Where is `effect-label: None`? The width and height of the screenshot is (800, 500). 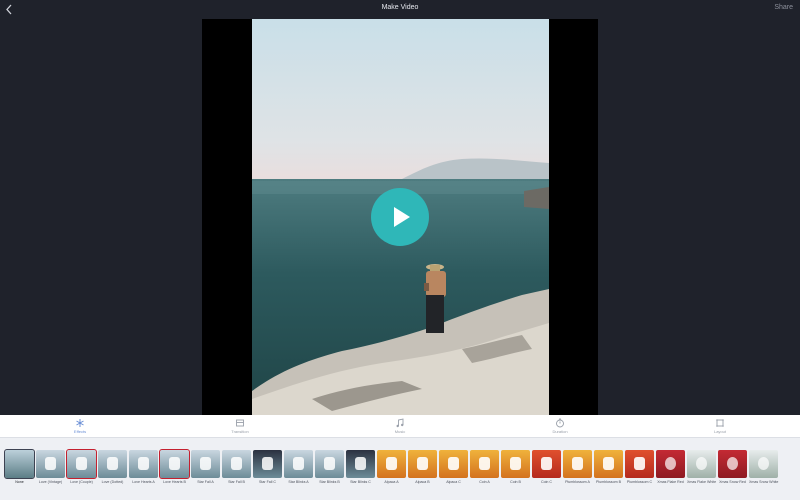 effect-label: None is located at coordinates (19, 482).